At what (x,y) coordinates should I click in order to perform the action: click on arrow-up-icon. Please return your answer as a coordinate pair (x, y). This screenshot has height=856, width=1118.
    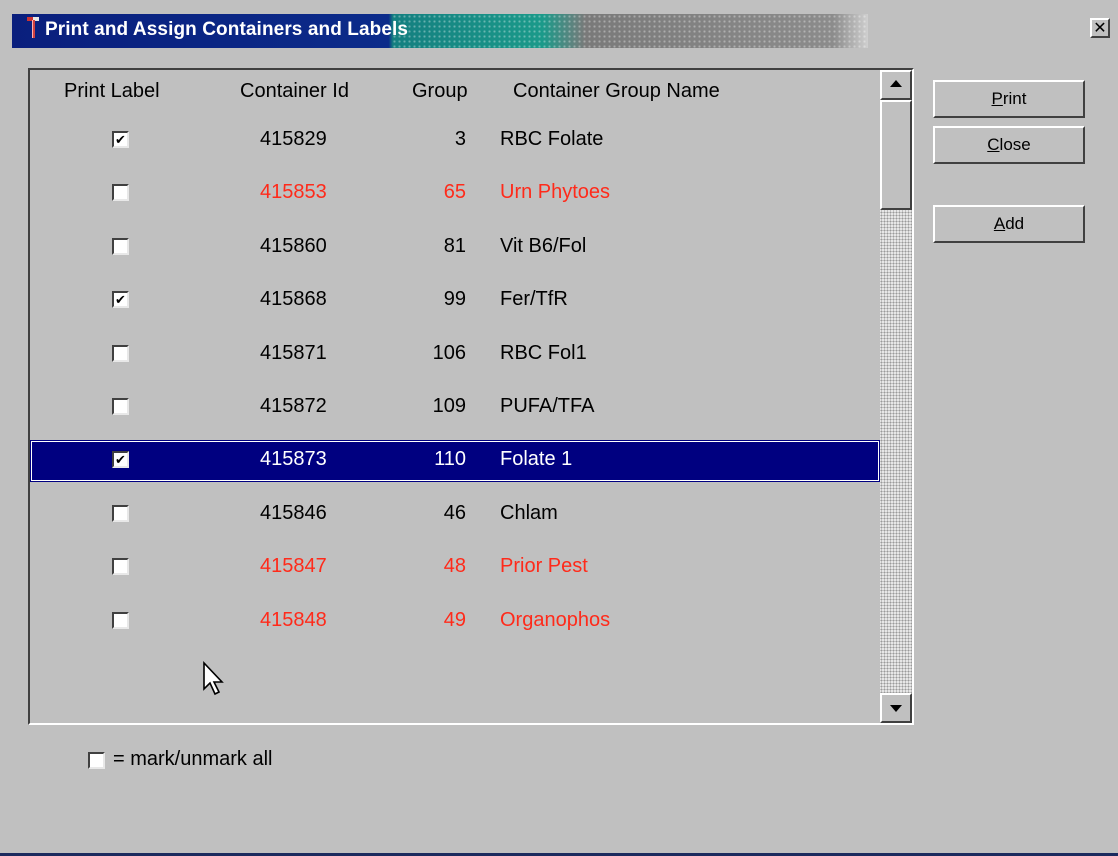
    Looking at the image, I should click on (896, 83).